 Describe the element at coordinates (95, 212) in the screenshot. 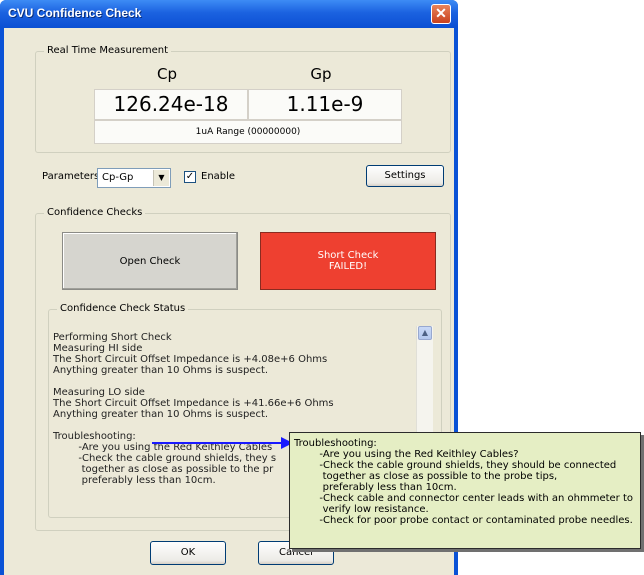

I see `confidence-checks-label: Confidence Checks` at that location.